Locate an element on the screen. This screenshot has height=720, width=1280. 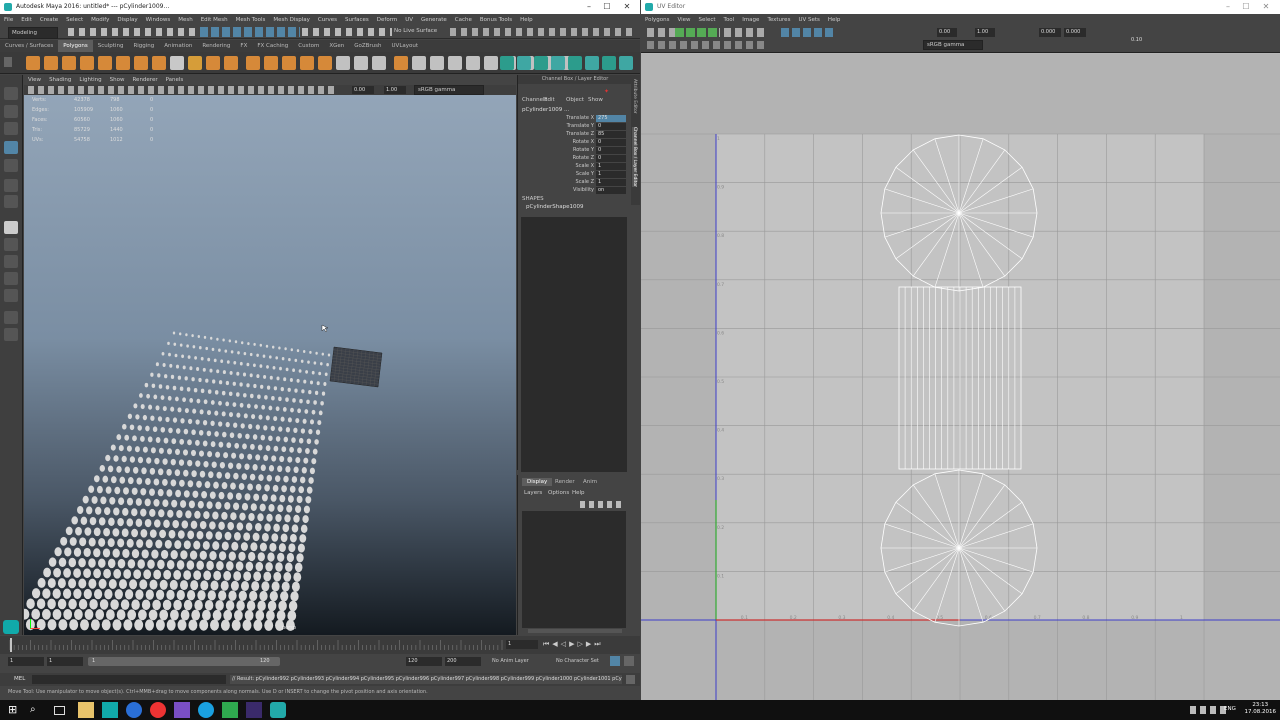
layer-tab-display: Display is located at coordinates (537, 482).